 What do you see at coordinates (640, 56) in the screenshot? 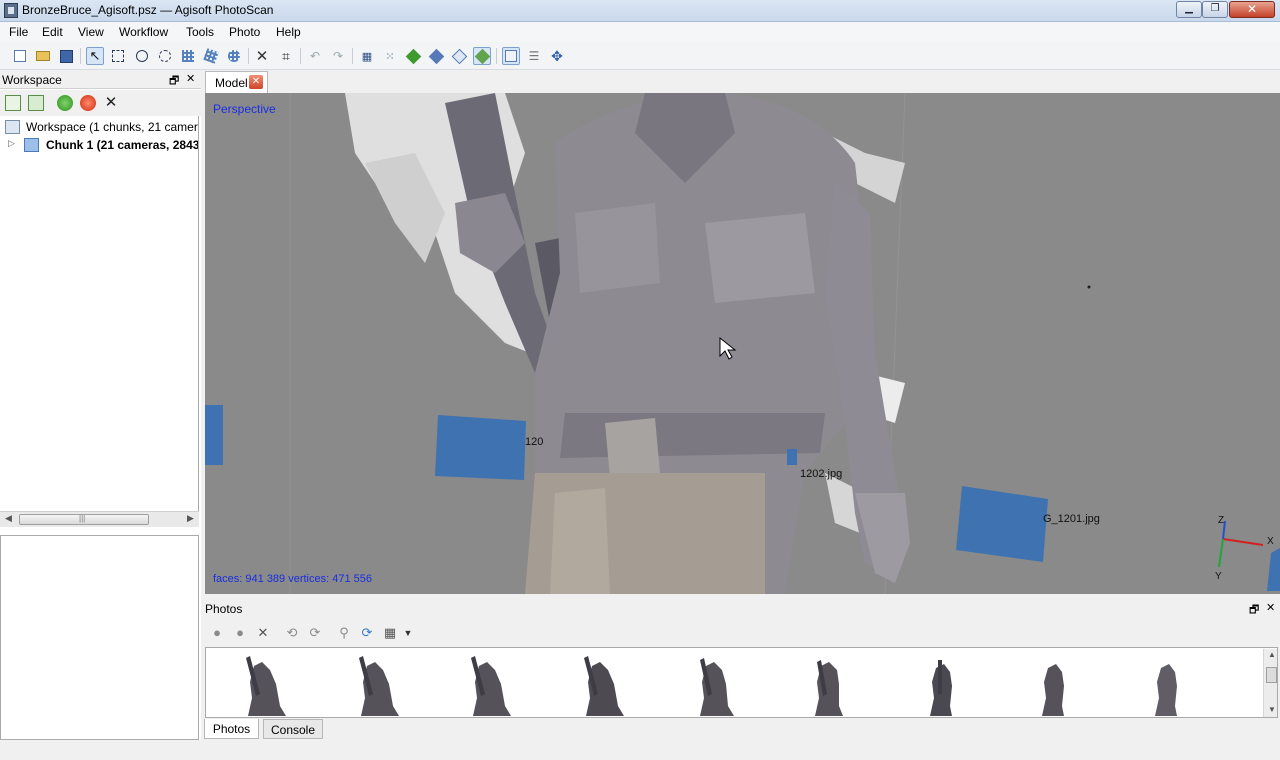
I see `main-toolbar: ↖ ✕ ⌗ ↶ ↷ ▦ ⁙ ☰ ✥` at bounding box center [640, 56].